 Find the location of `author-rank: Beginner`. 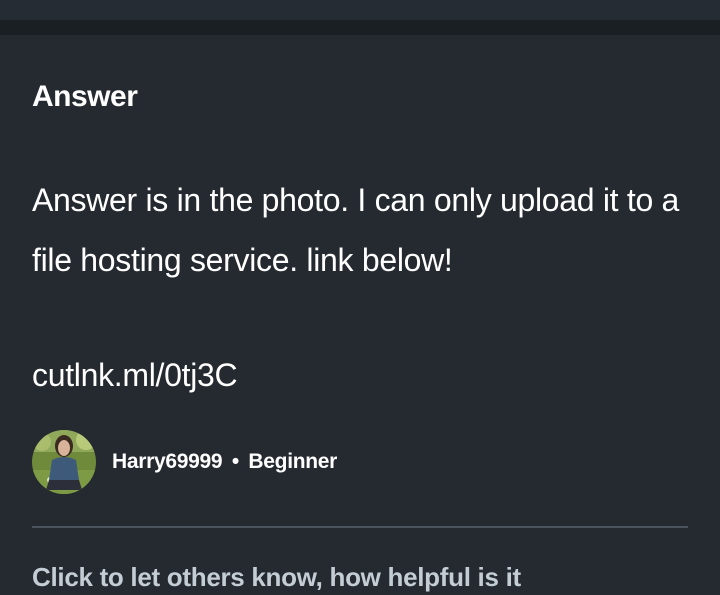

author-rank: Beginner is located at coordinates (293, 461).